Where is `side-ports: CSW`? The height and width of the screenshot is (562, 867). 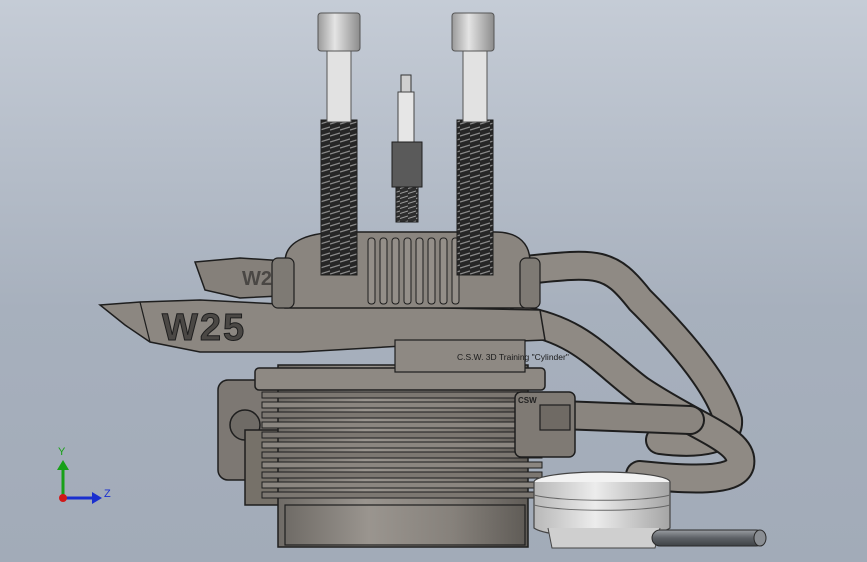
side-ports: CSW is located at coordinates (545, 424).